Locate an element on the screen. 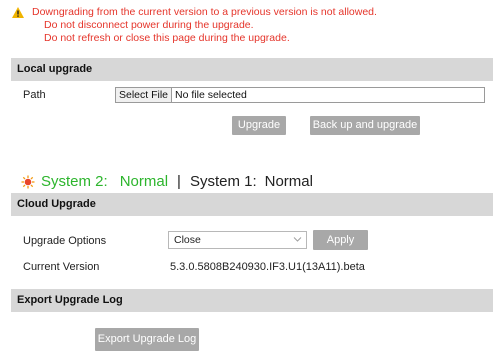  current-version-label: Current Version is located at coordinates (61, 267).